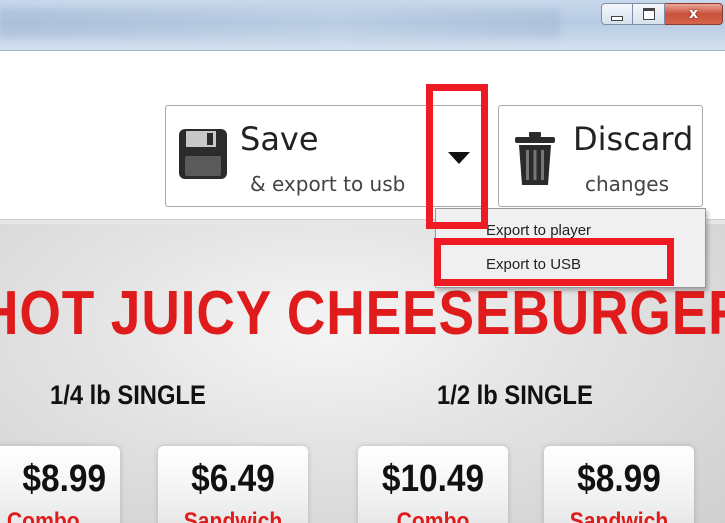 The height and width of the screenshot is (523, 725). I want to click on menu-headline: HOT JUICY CHEESEBURGER, so click(362, 313).